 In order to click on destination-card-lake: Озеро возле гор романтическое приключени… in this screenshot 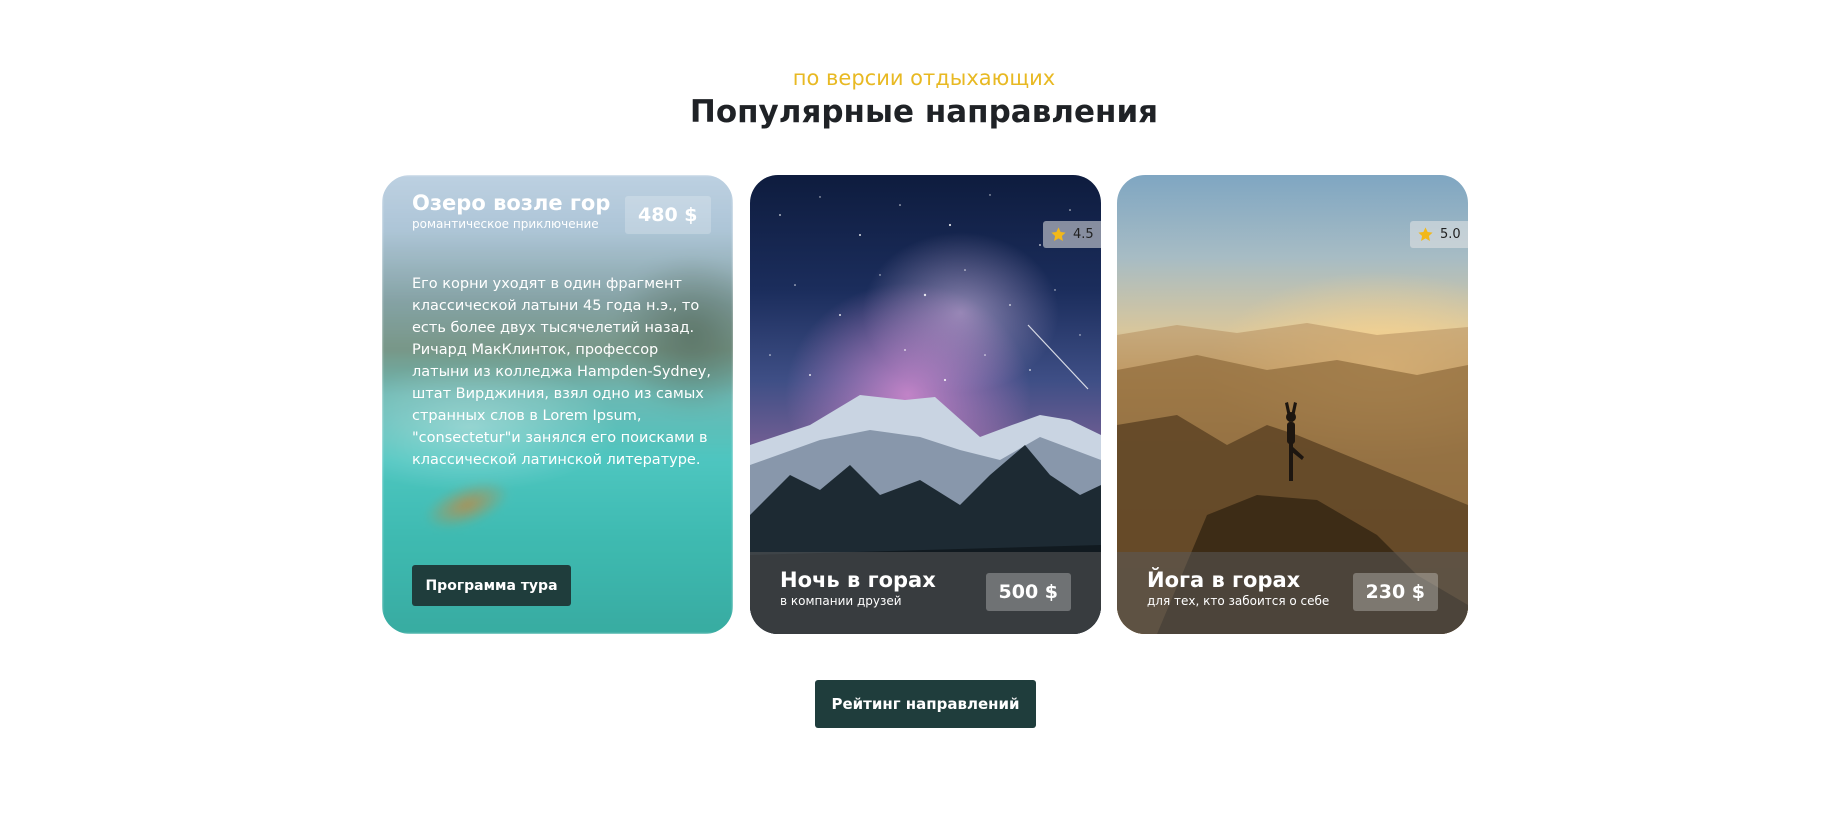, I will do `click(557, 404)`.